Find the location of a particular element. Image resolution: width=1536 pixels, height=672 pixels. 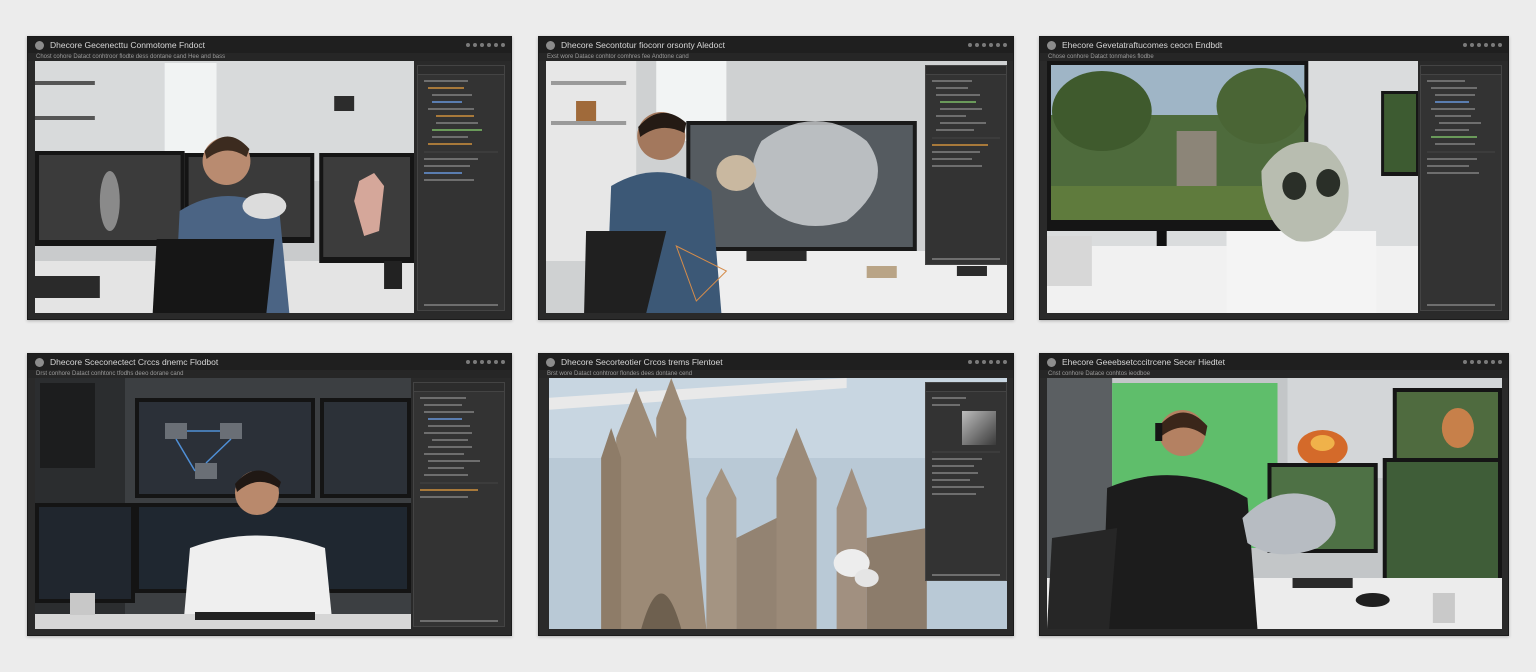

title-bar: Ehecore Geeebsetcccitrcene Secer Hiedtet is located at coordinates (1274, 362).